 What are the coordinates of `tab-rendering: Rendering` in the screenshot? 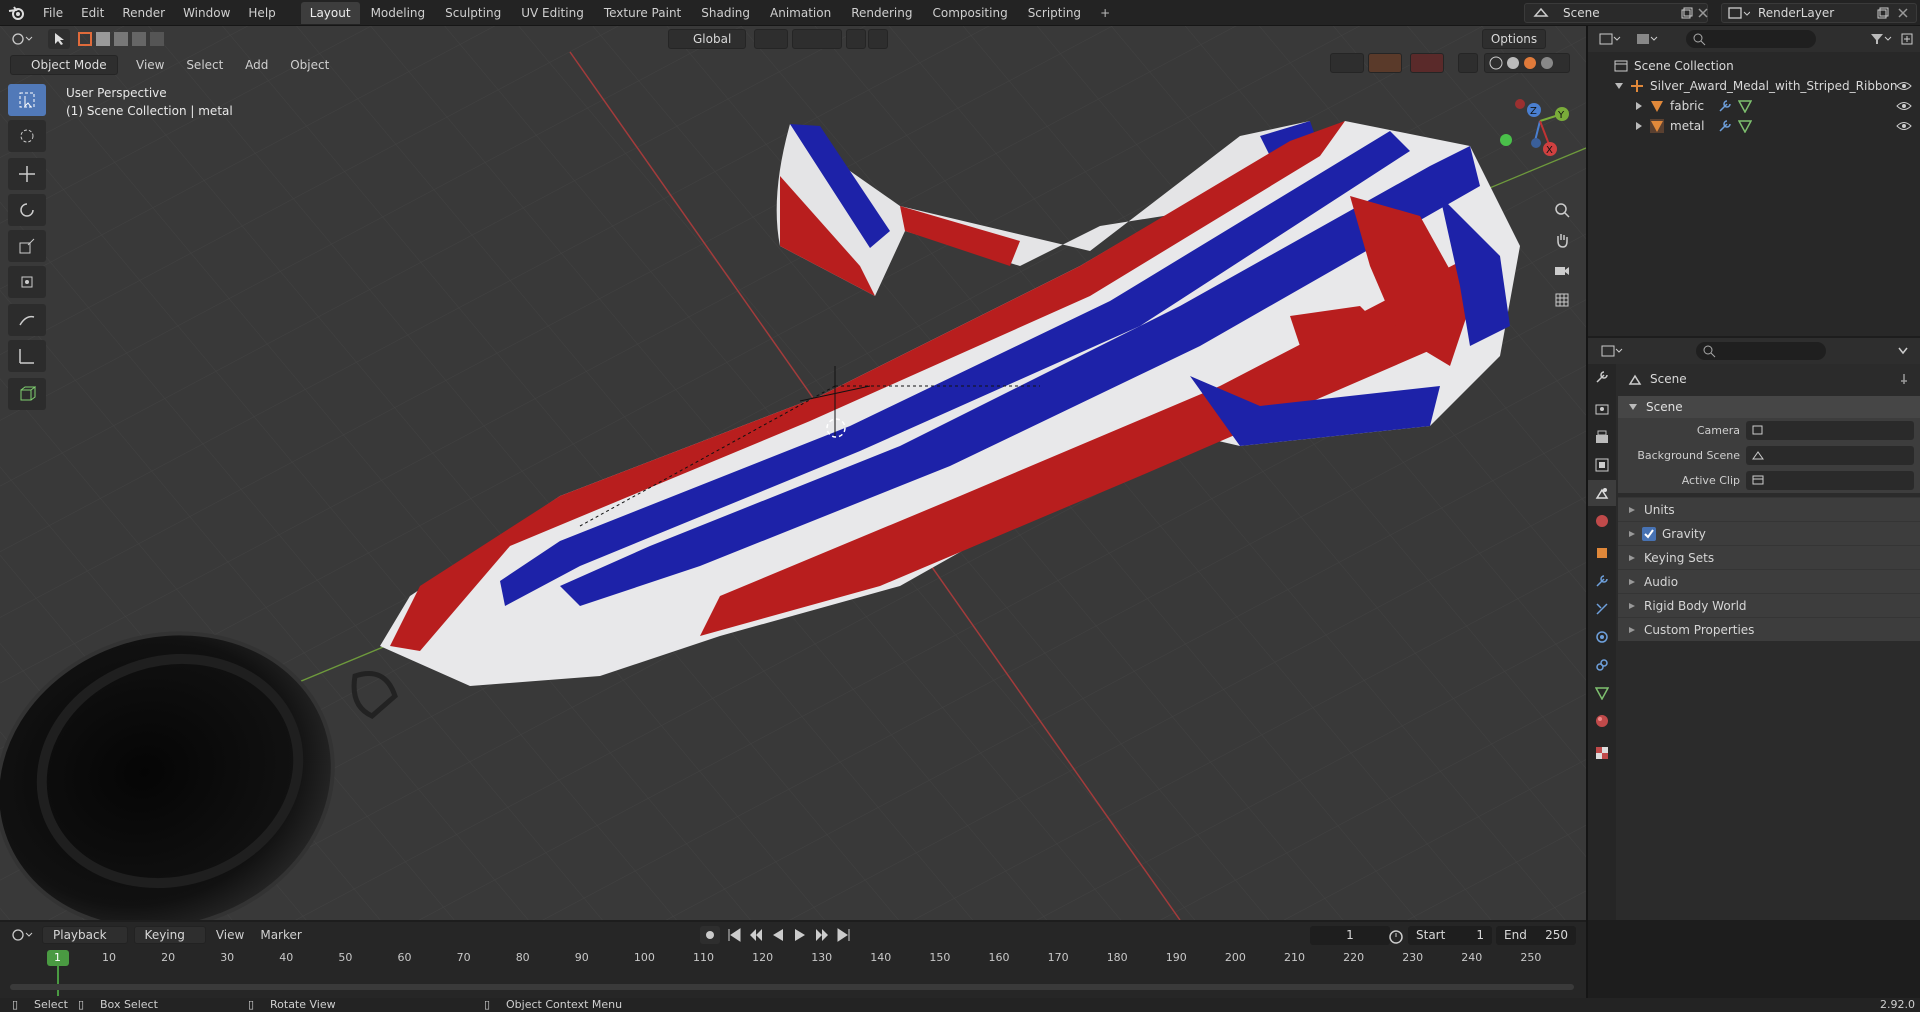 It's located at (881, 13).